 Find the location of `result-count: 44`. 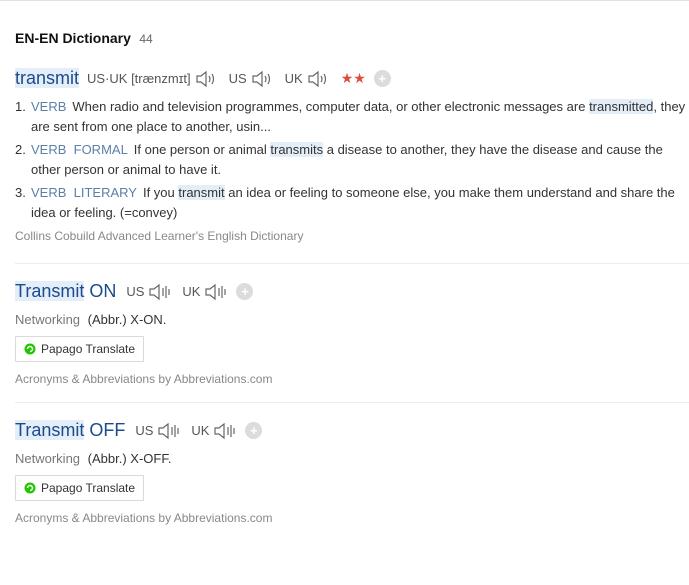

result-count: 44 is located at coordinates (146, 39).